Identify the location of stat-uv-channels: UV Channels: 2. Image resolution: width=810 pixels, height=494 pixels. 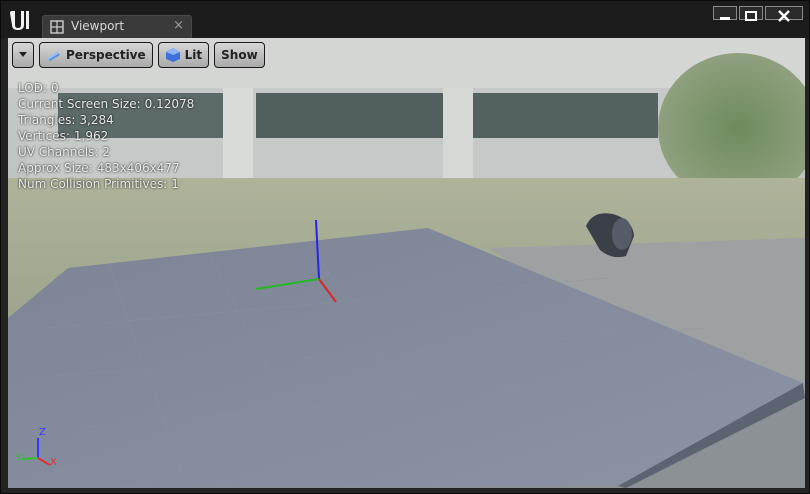
(64, 152).